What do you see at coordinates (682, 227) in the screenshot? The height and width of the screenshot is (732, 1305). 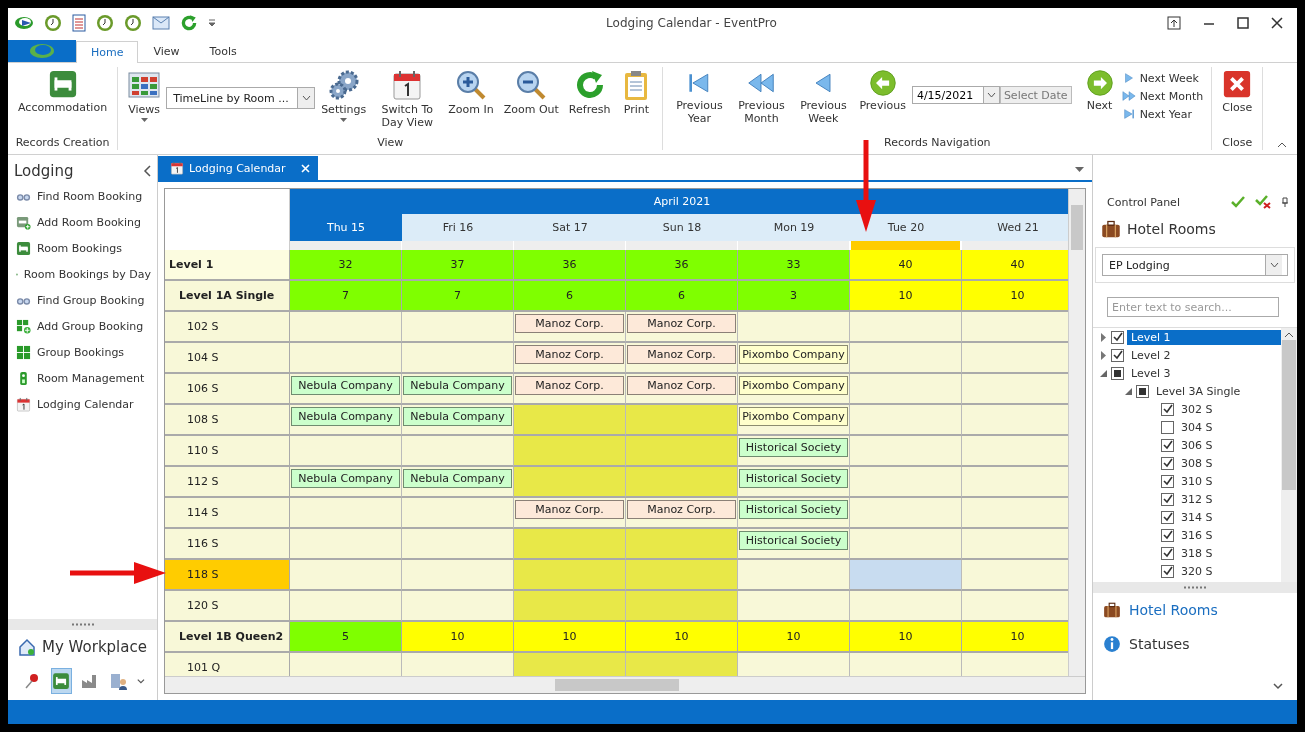 I see `day-header: Sun 18` at bounding box center [682, 227].